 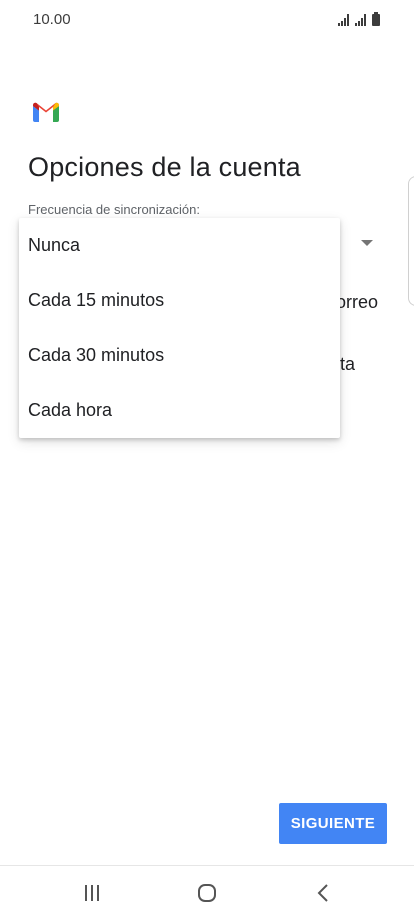 I want to click on dropdown-option-never: Nunca, so click(x=179, y=245).